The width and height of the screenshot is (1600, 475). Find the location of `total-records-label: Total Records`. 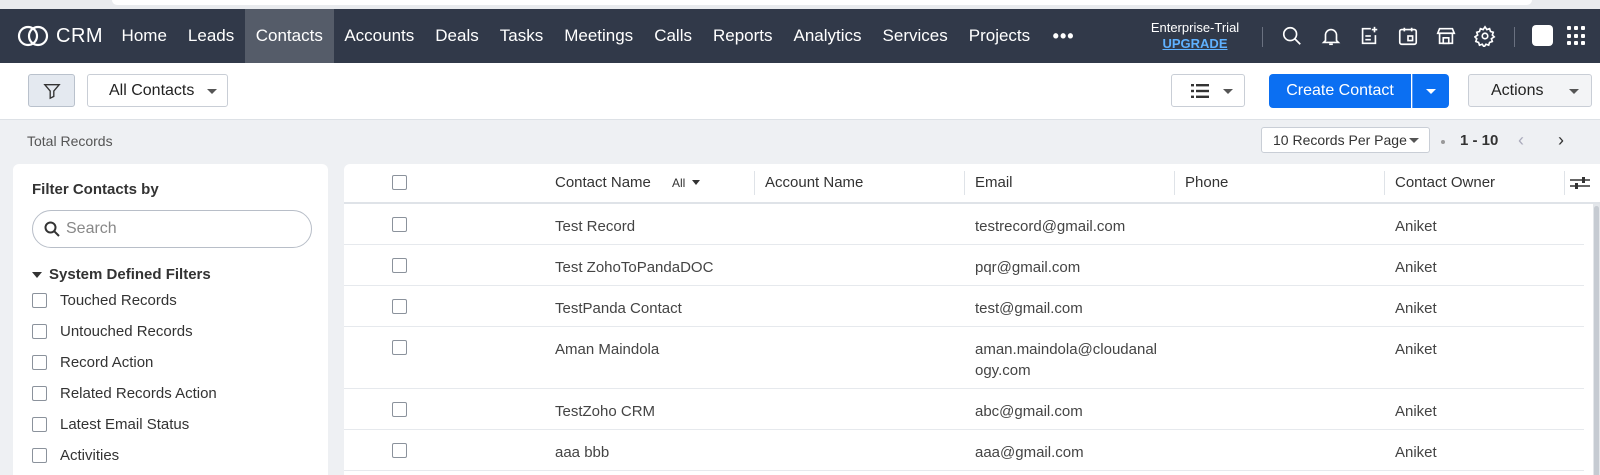

total-records-label: Total Records is located at coordinates (70, 141).